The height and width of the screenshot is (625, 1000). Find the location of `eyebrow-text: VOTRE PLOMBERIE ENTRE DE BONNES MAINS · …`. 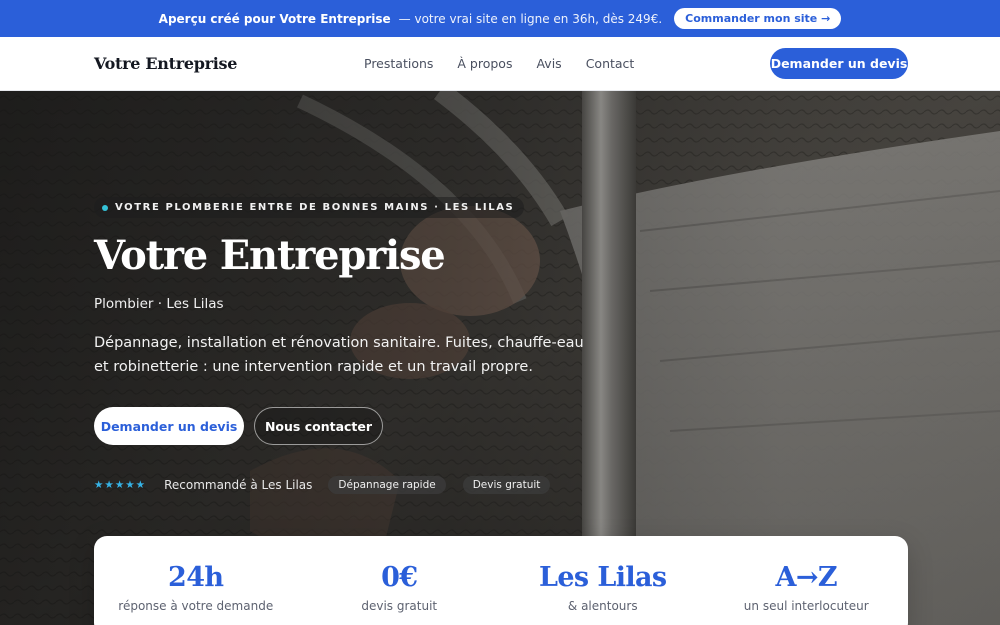

eyebrow-text: VOTRE PLOMBERIE ENTRE DE BONNES MAINS · … is located at coordinates (315, 207).